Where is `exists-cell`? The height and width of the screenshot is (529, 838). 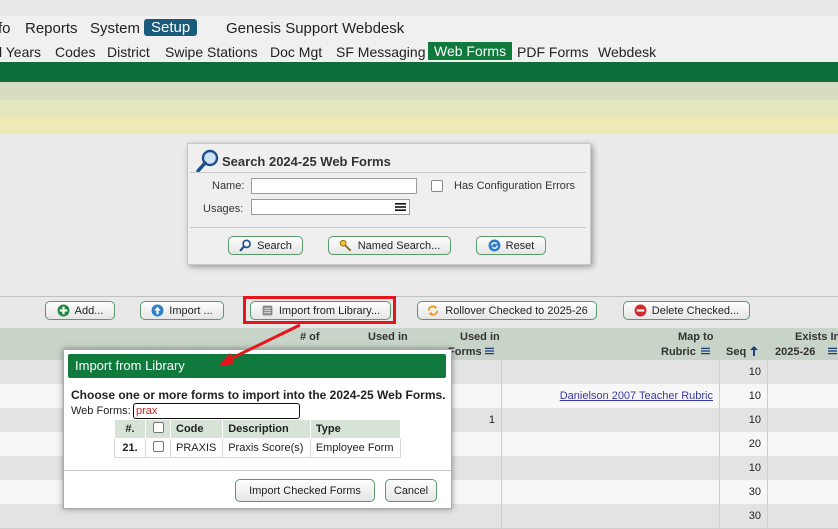 exists-cell is located at coordinates (802, 516).